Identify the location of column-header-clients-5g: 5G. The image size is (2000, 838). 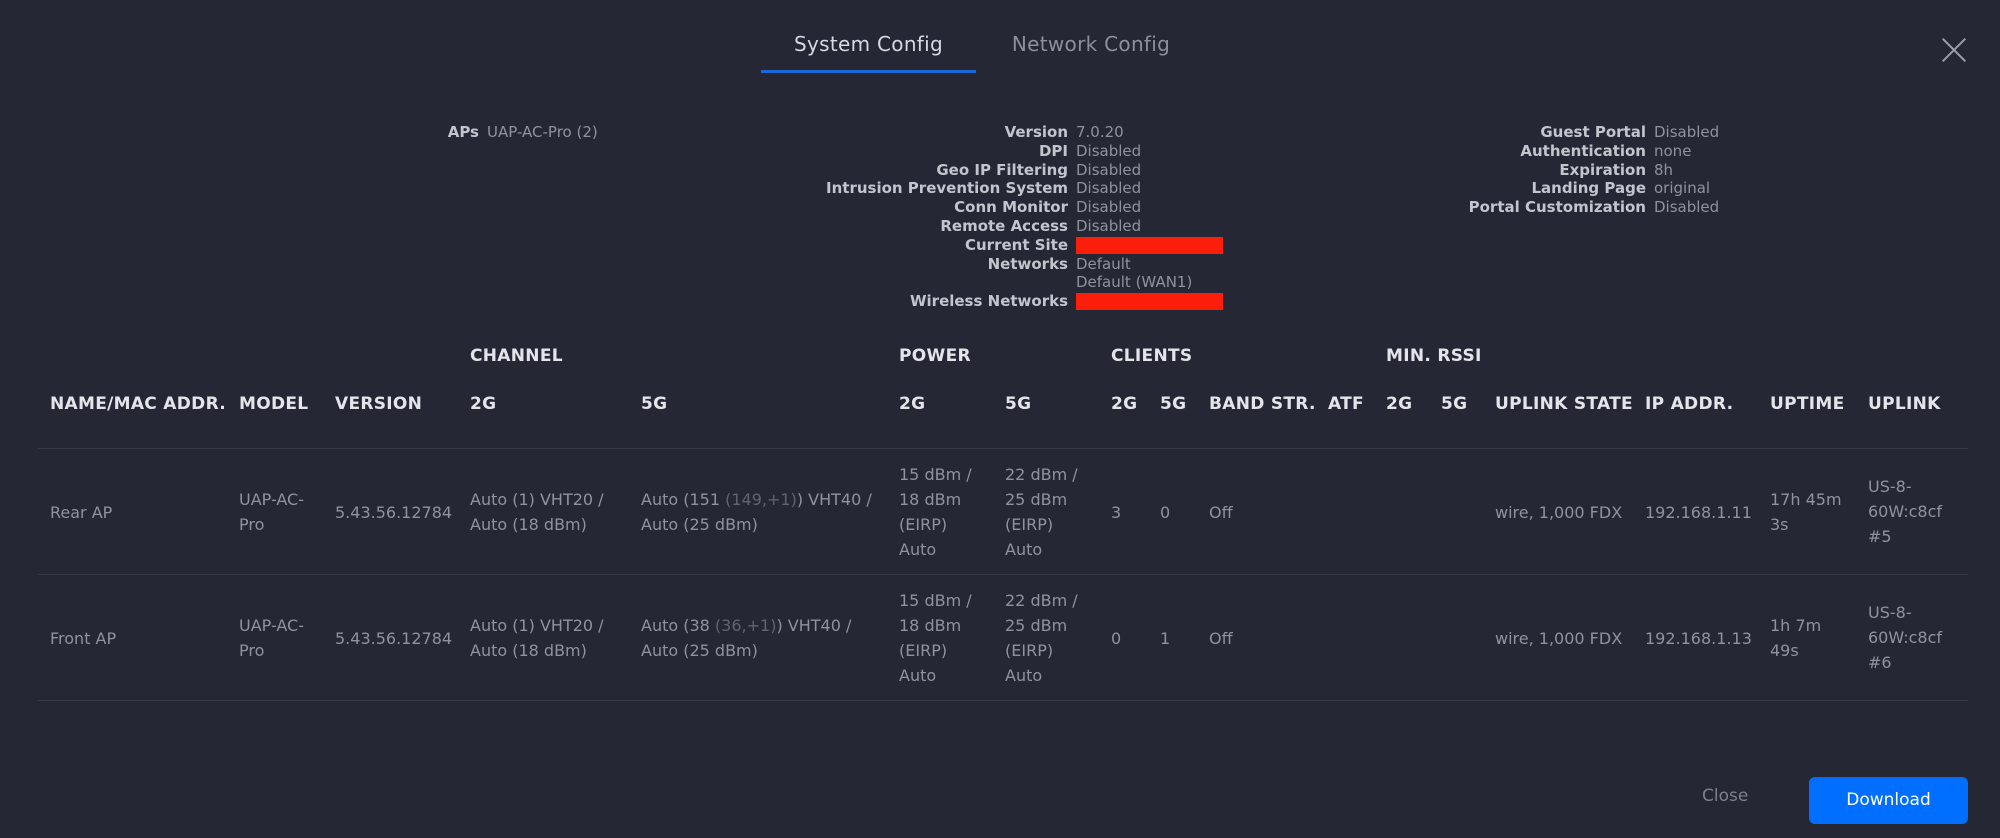
(1173, 404).